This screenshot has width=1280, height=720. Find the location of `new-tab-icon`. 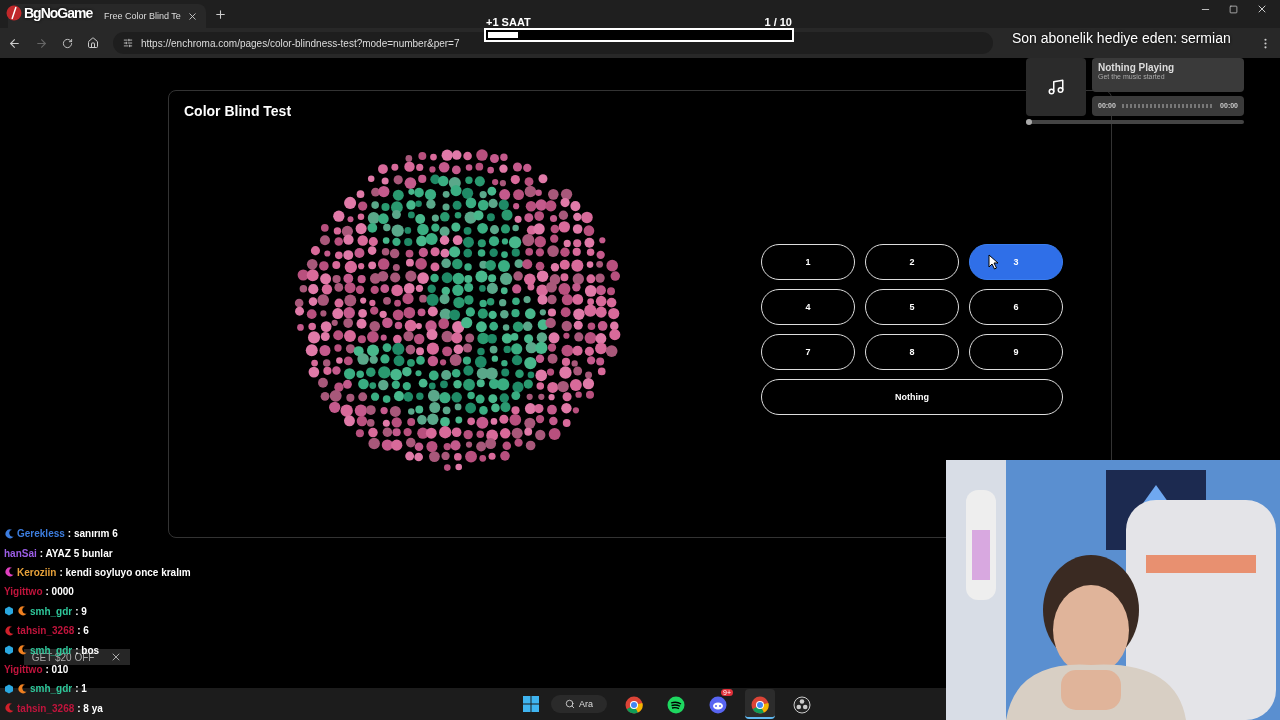

new-tab-icon is located at coordinates (220, 14).